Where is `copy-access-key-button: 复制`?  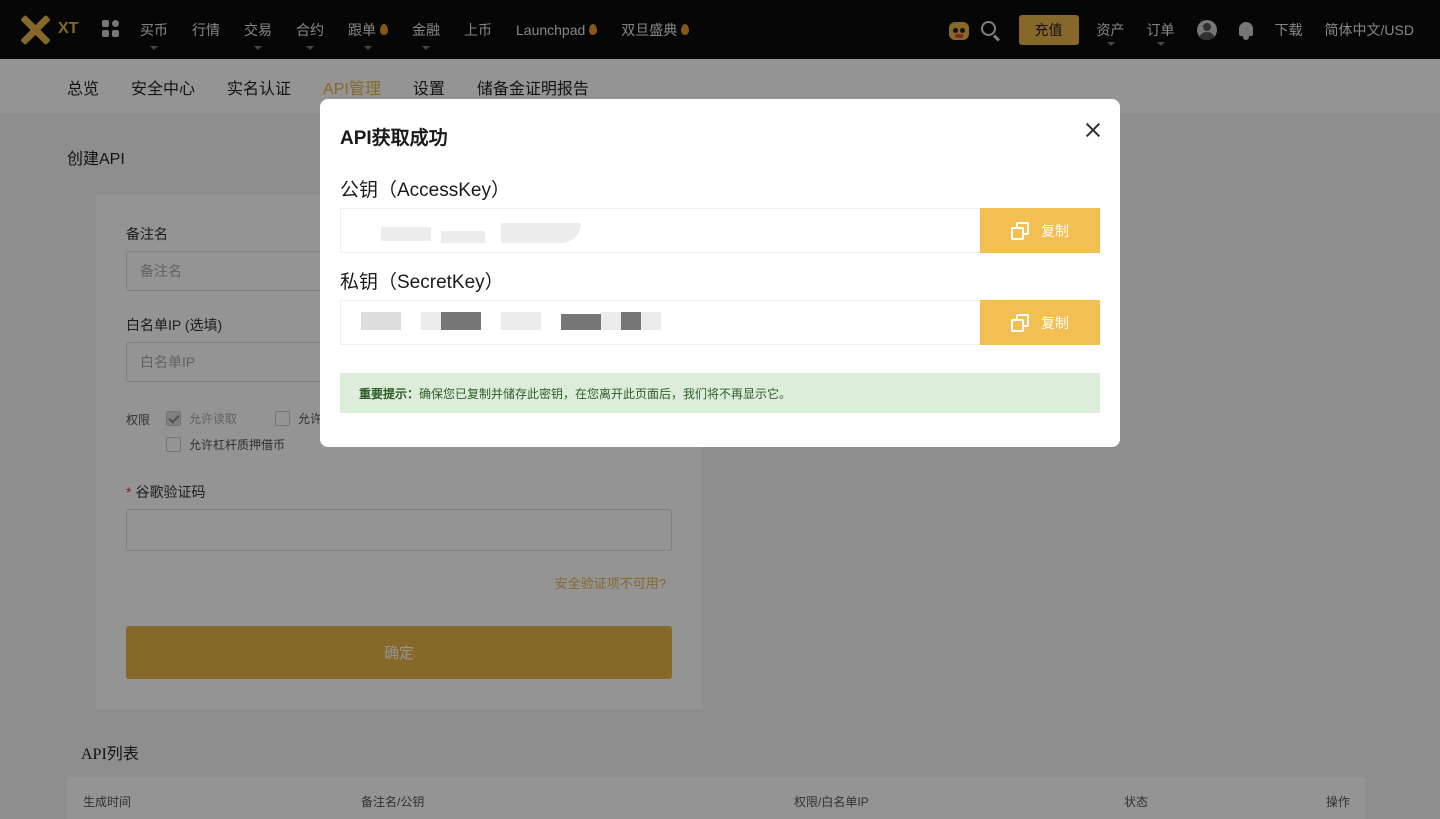
copy-access-key-button: 复制 is located at coordinates (1040, 230).